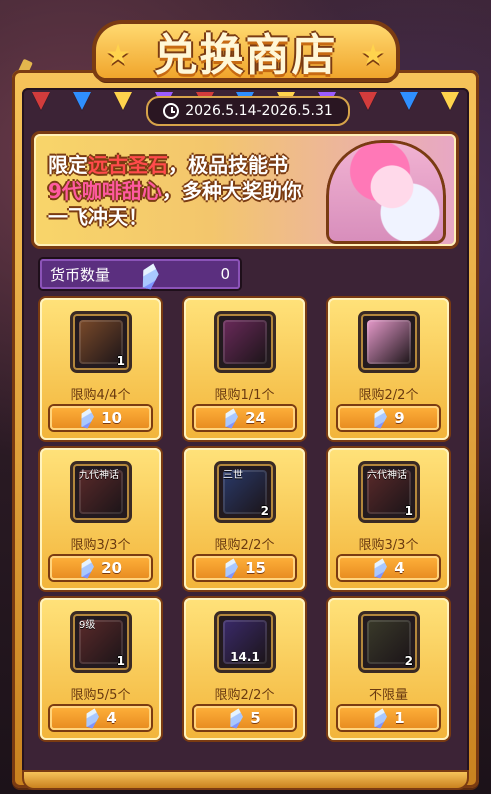  Describe the element at coordinates (68, 165) in the screenshot. I see `banner-line1-prefix: 限定` at that location.